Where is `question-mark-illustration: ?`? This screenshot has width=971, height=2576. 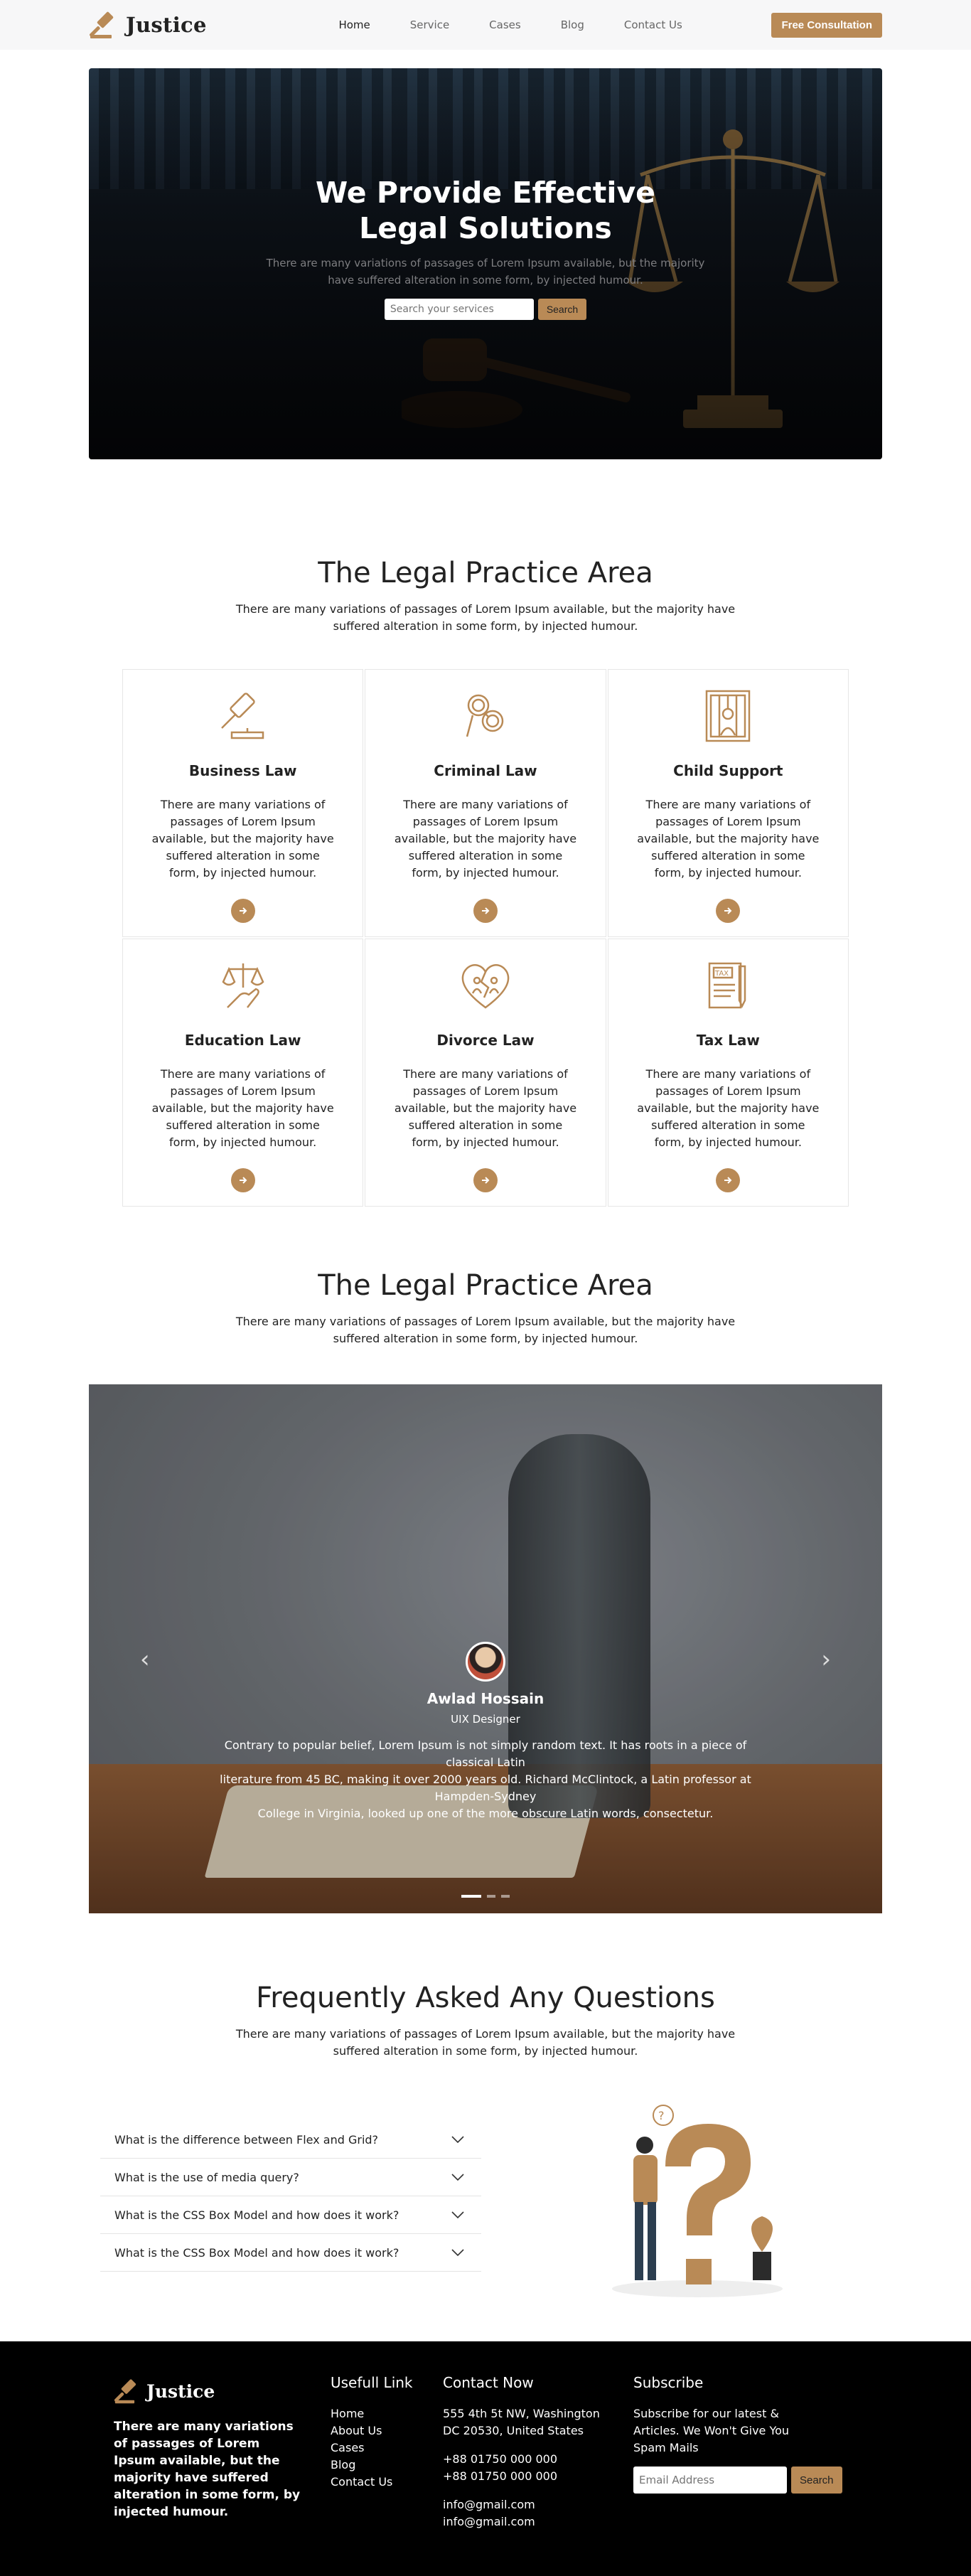
question-mark-illustration: ? is located at coordinates (698, 2202).